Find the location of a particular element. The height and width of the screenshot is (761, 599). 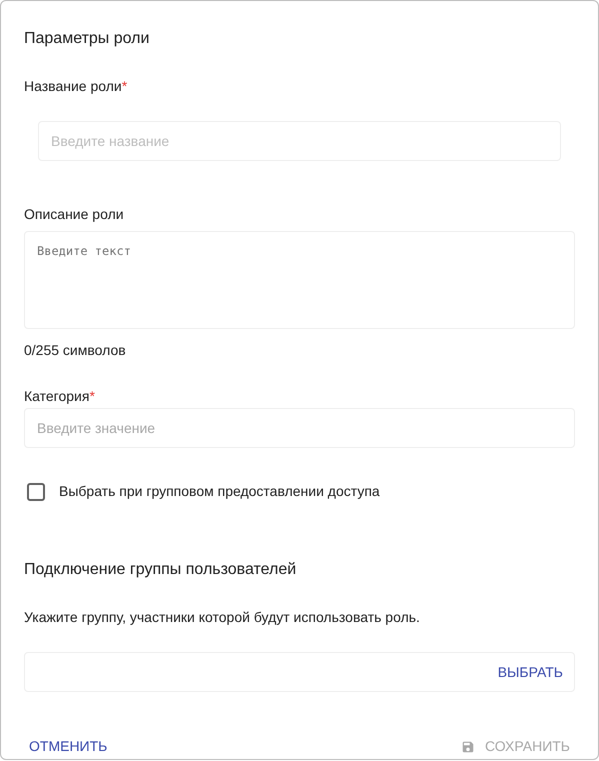

field-label: Описание роли is located at coordinates (74, 214).